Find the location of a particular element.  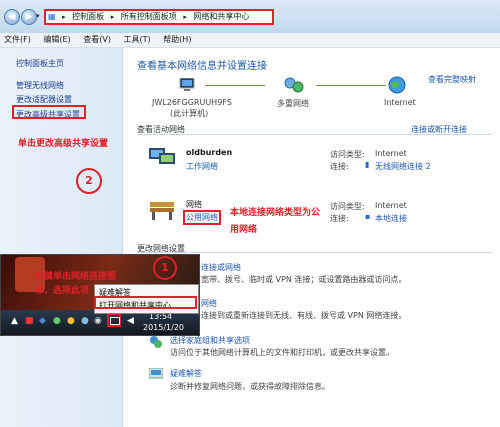

menu-edit: 编辑(E) is located at coordinates (56, 40).